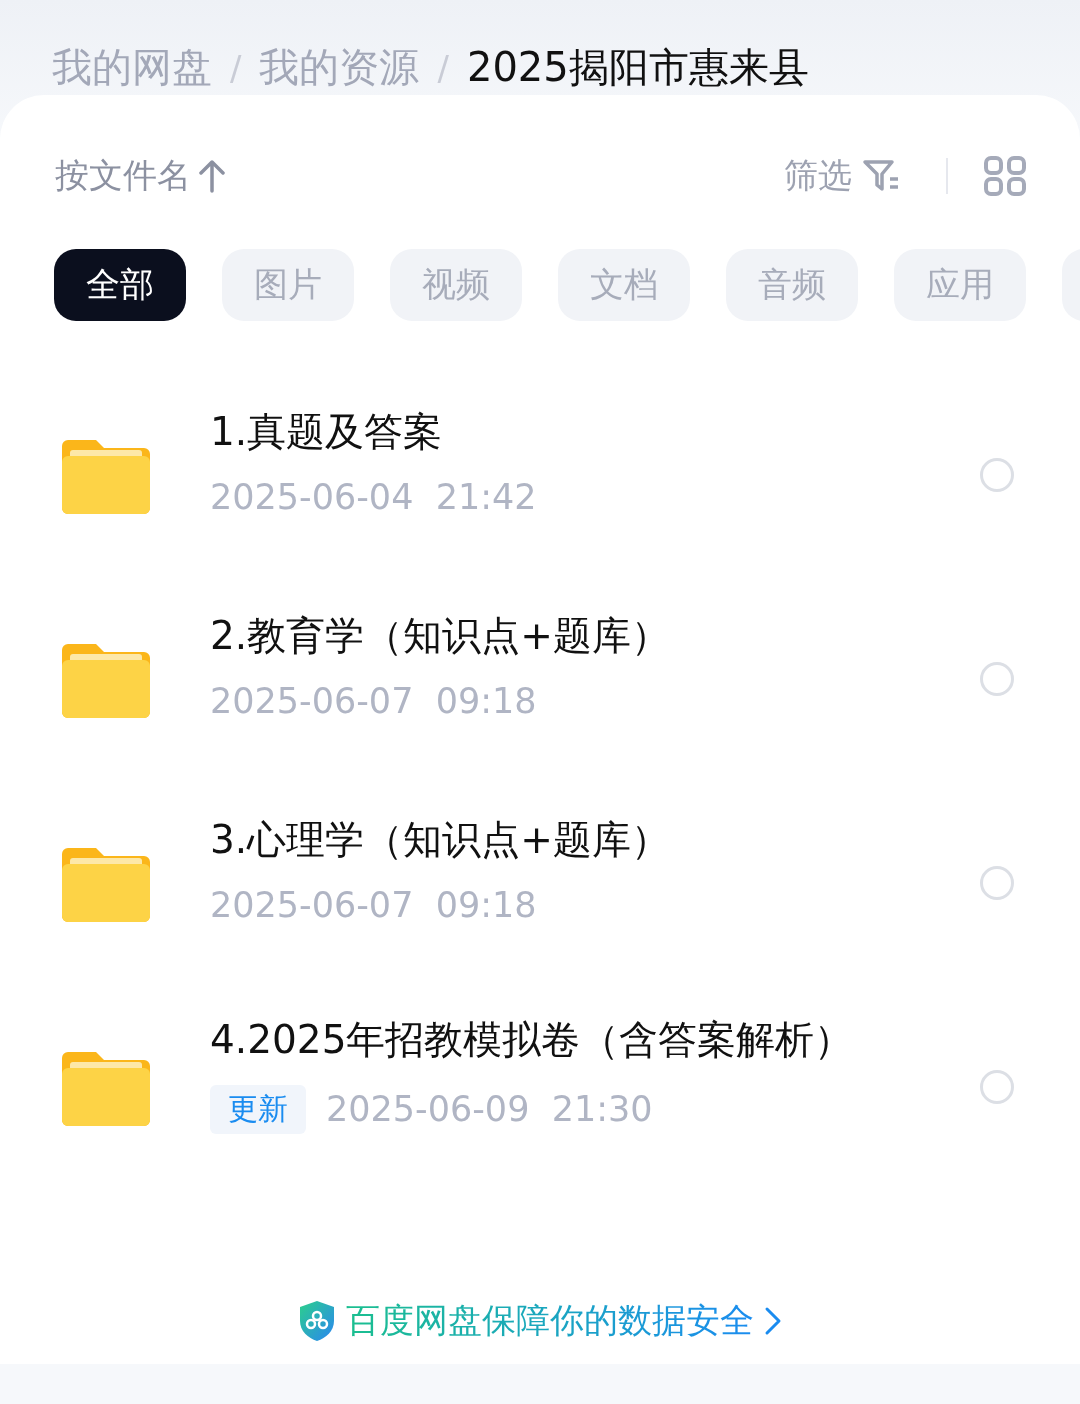  What do you see at coordinates (132, 67) in the screenshot?
I see `breadcrumb-item: 我的网盘` at bounding box center [132, 67].